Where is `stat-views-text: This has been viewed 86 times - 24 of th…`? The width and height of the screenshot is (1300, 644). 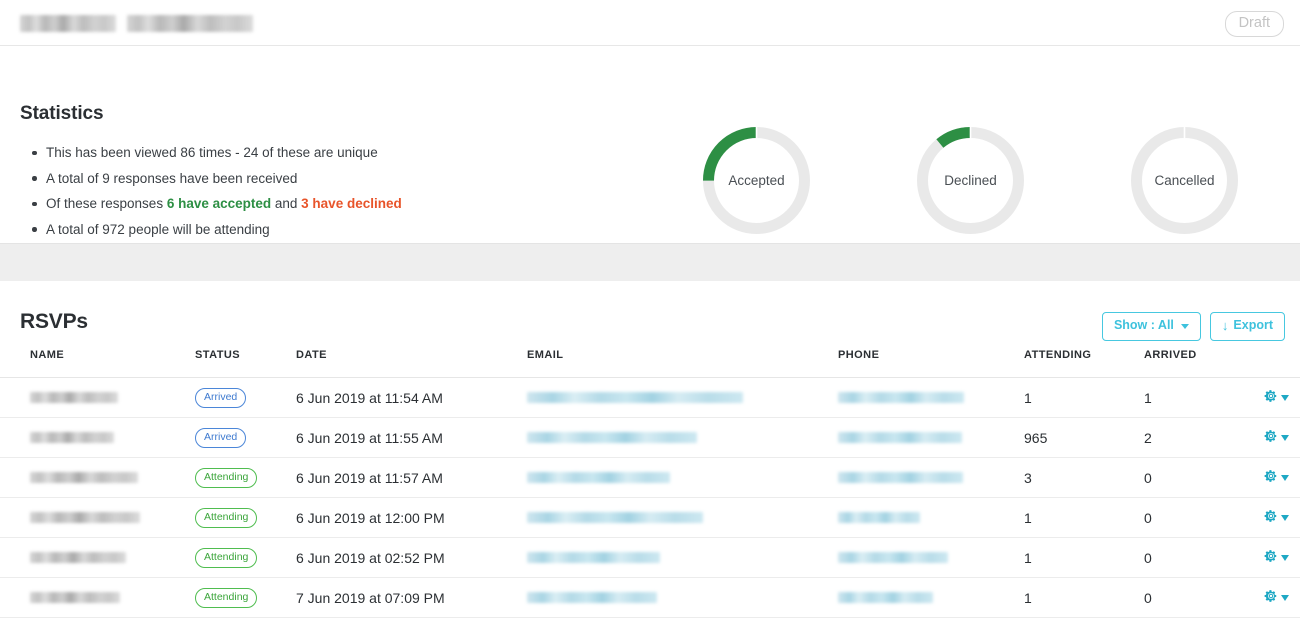 stat-views-text: This has been viewed 86 times - 24 of th… is located at coordinates (212, 152).